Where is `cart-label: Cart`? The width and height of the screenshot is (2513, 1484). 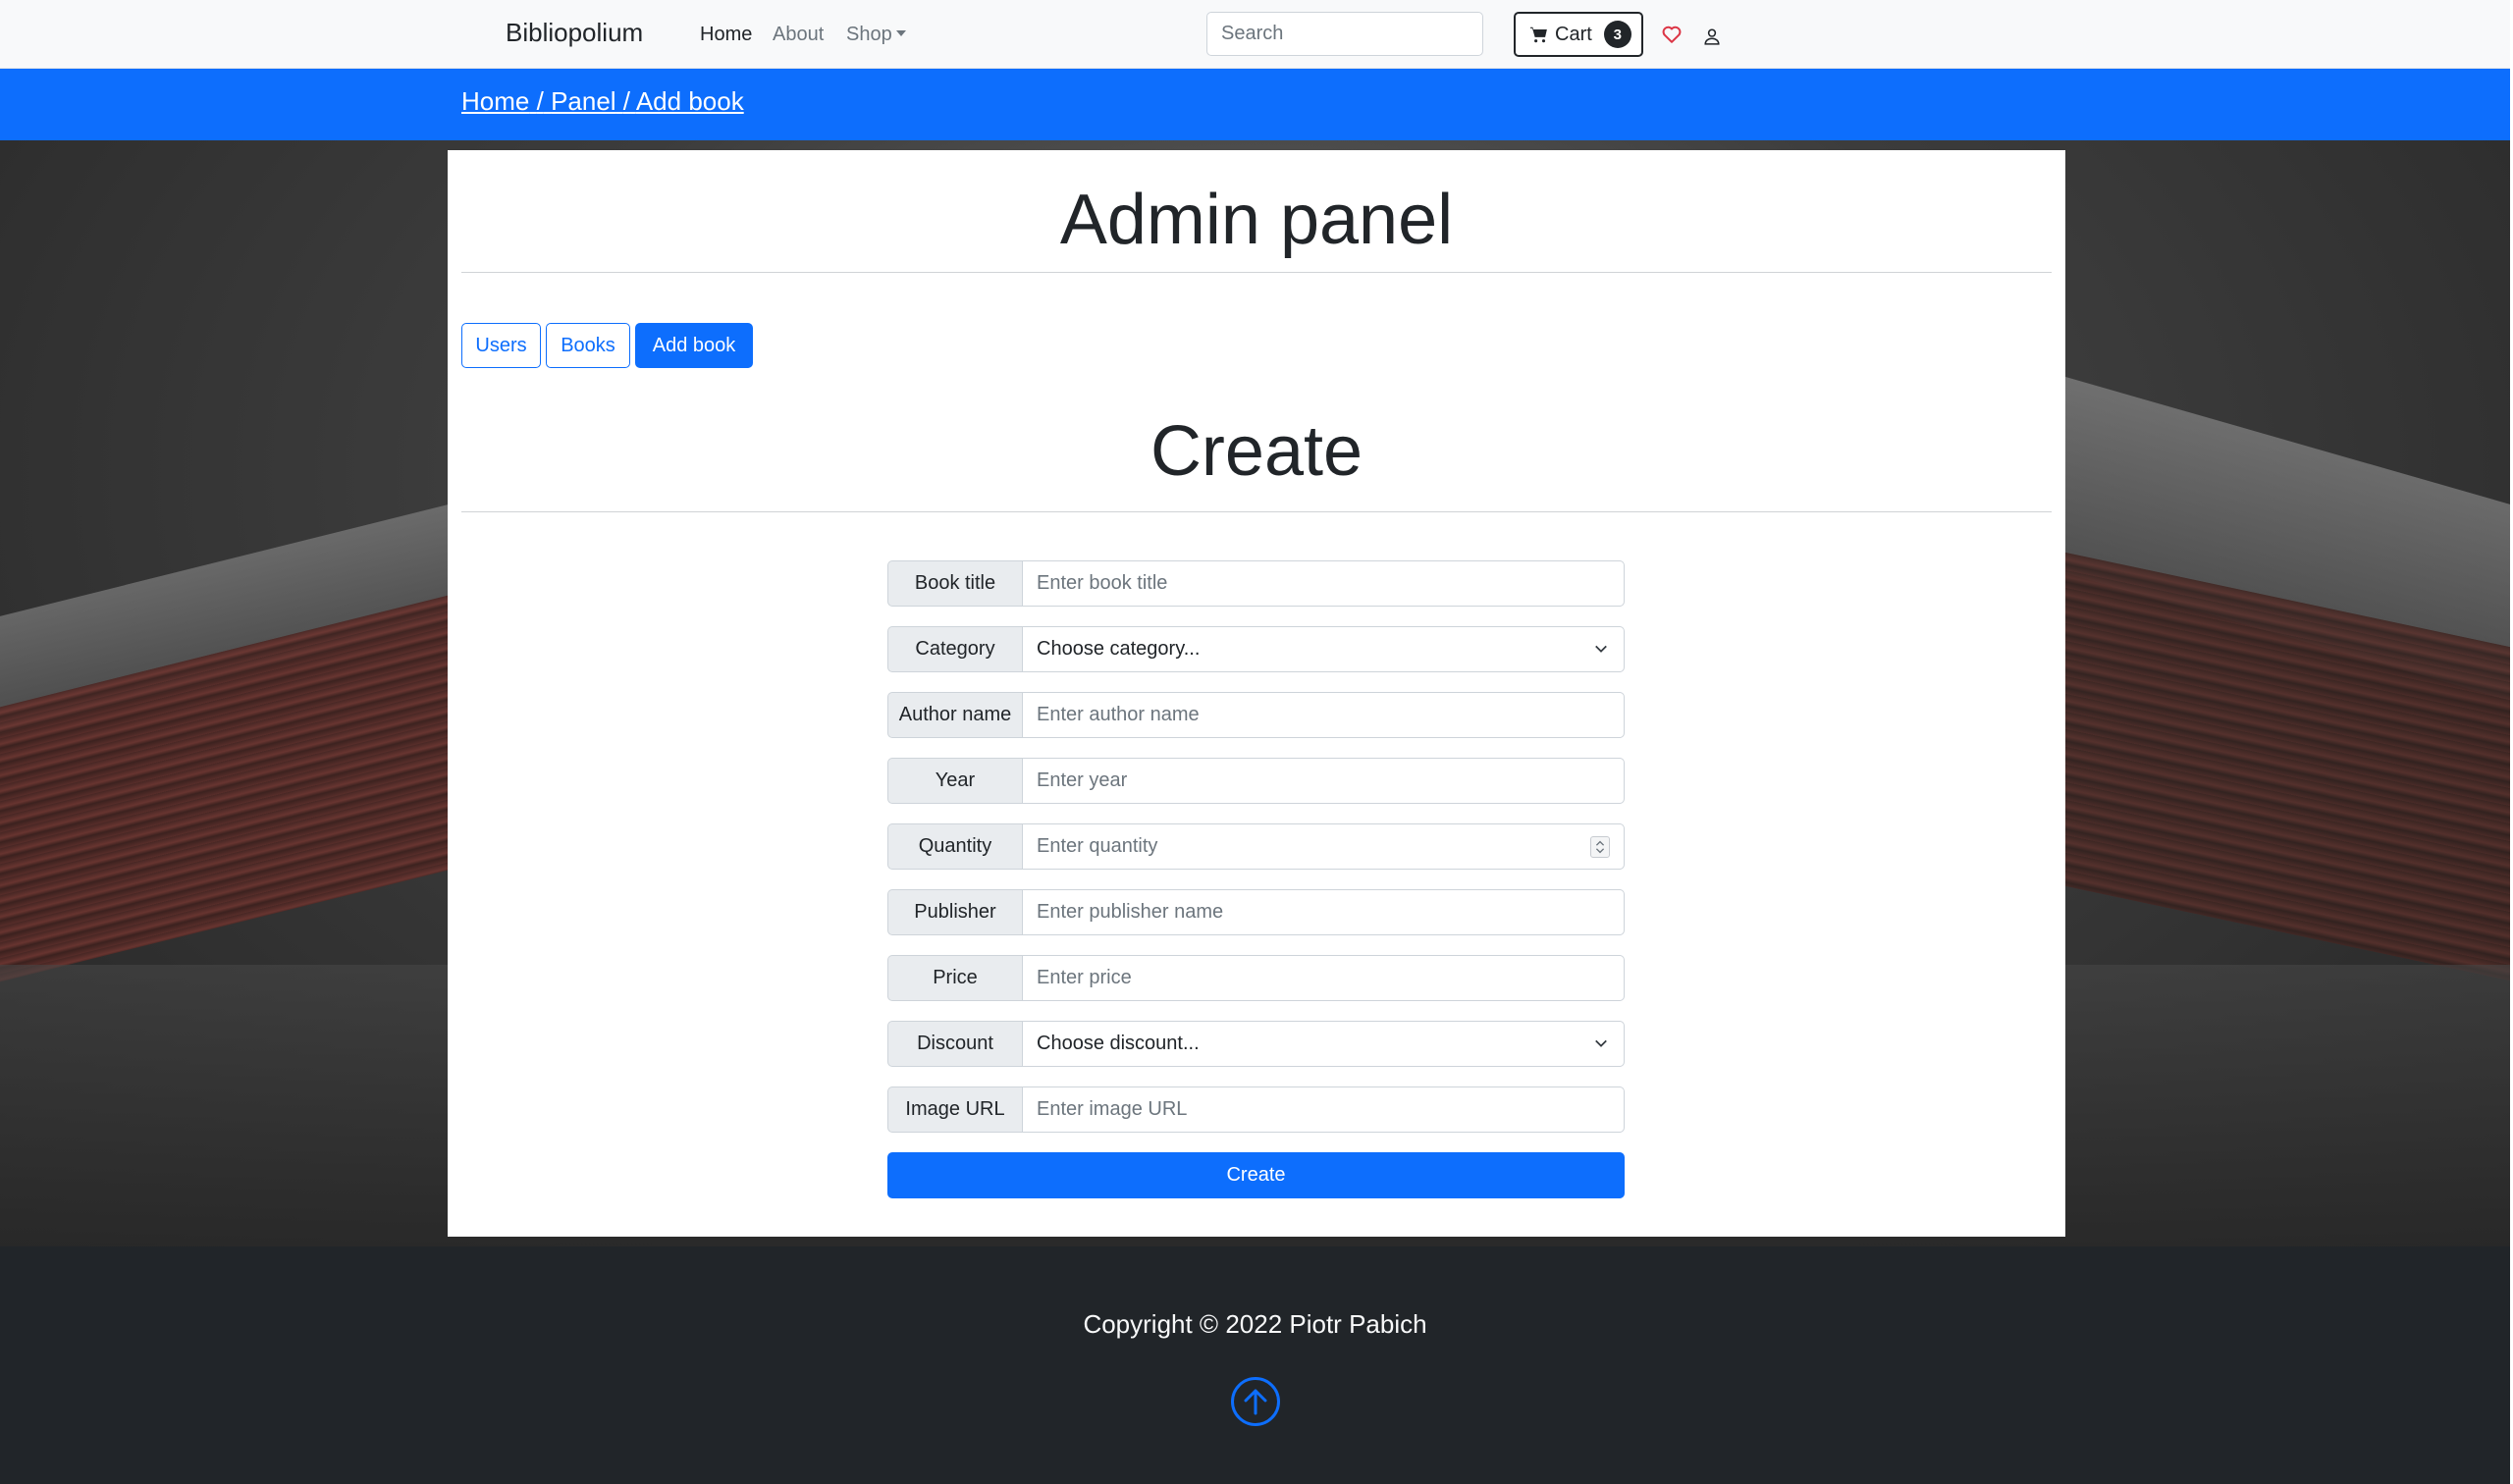
cart-label: Cart is located at coordinates (1573, 34).